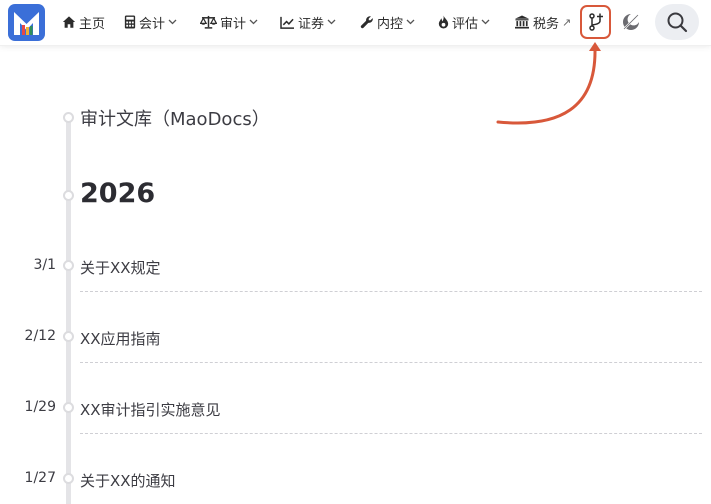  I want to click on git-branch-icon, so click(596, 22).